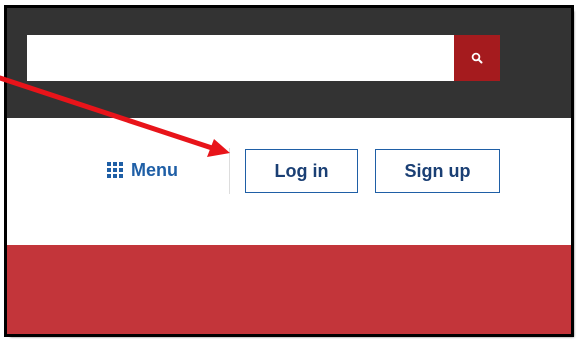  I want to click on search-input, so click(240, 58).